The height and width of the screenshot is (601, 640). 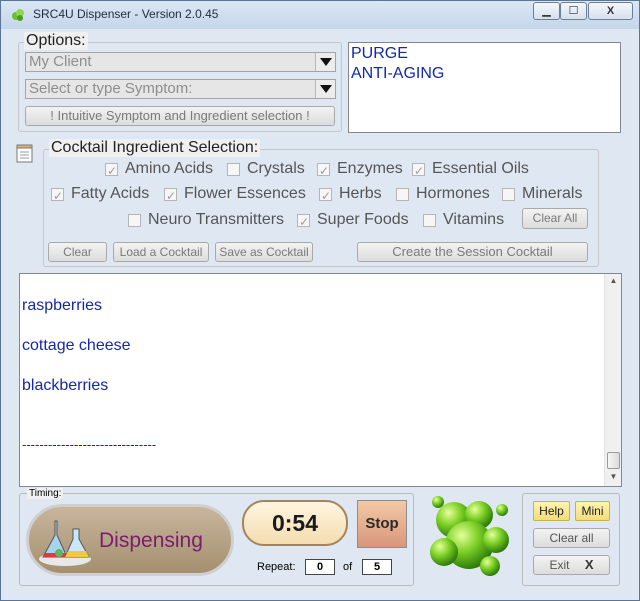 I want to click on maximize-button: ☐, so click(x=573, y=11).